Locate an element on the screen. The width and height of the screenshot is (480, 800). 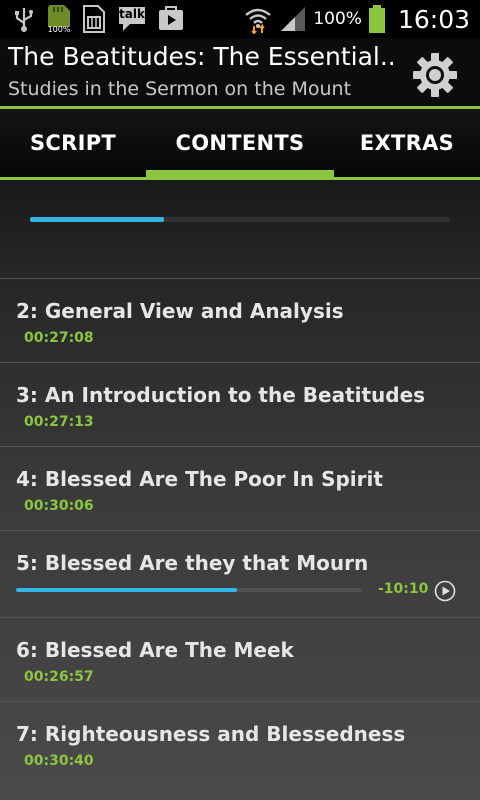
chapter-title: 7: Righteousness and Blessedness is located at coordinates (211, 734).